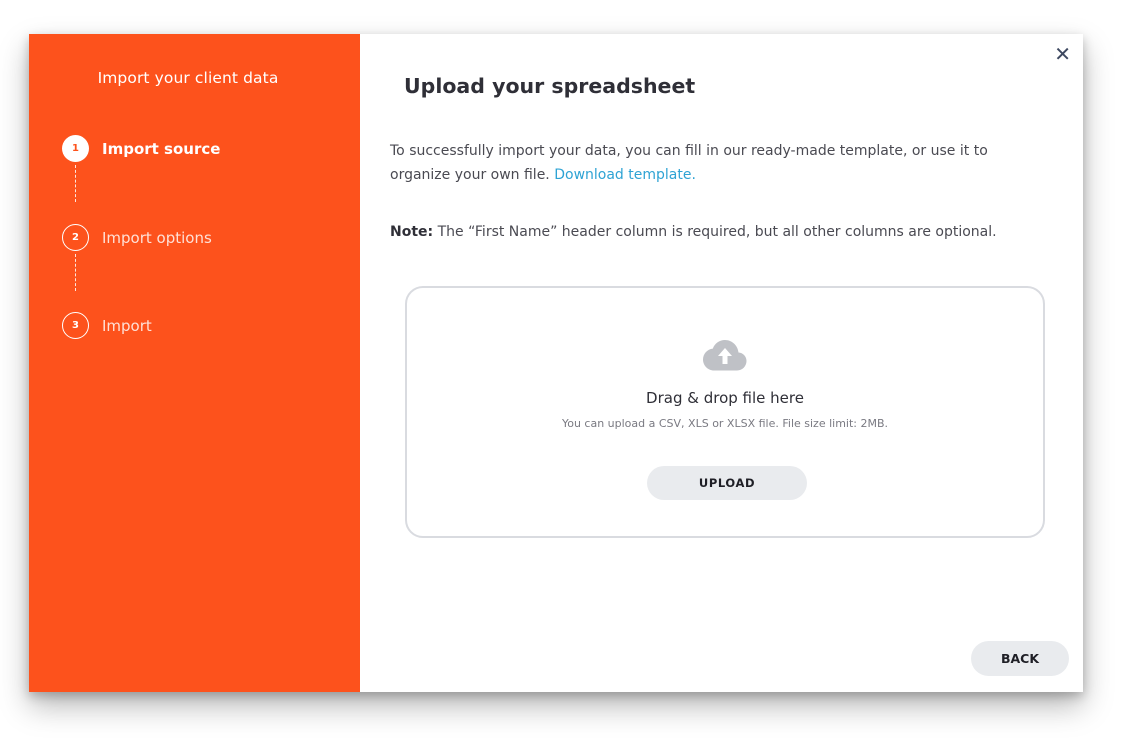 This screenshot has width=1138, height=745. I want to click on step-label-import-options: Import options, so click(157, 237).